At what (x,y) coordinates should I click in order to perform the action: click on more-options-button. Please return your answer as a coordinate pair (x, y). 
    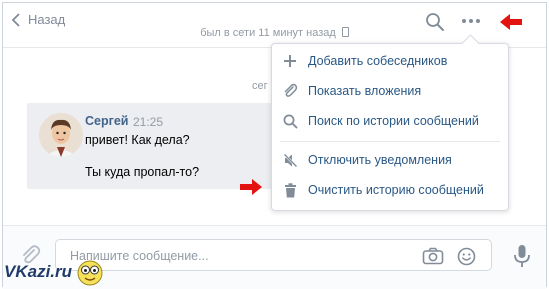
    Looking at the image, I should click on (471, 21).